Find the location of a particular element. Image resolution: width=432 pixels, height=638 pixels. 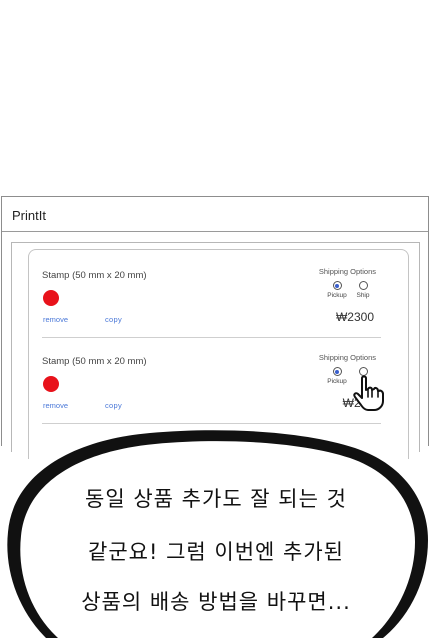

ship-radio is located at coordinates (363, 285).